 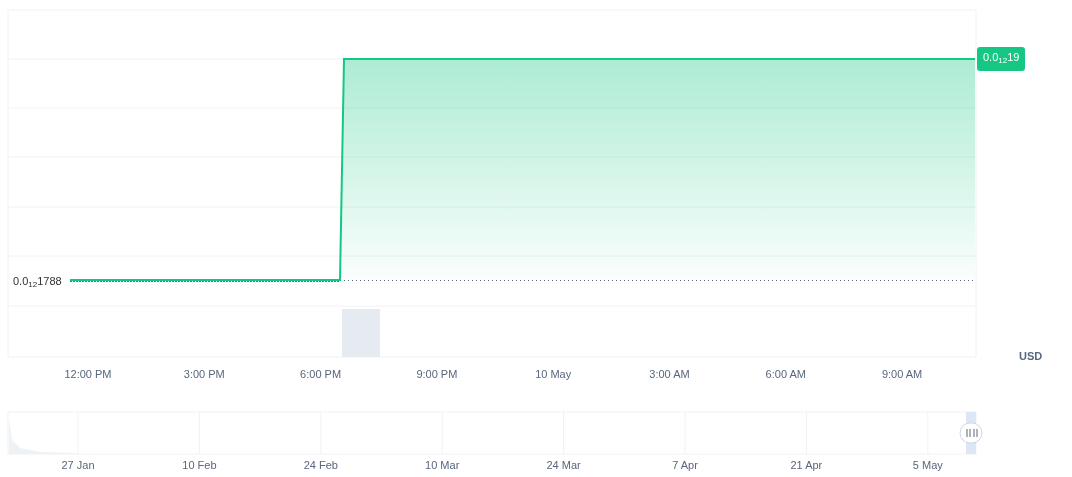 I want to click on axis-label: 12:00 PM, so click(x=88, y=374).